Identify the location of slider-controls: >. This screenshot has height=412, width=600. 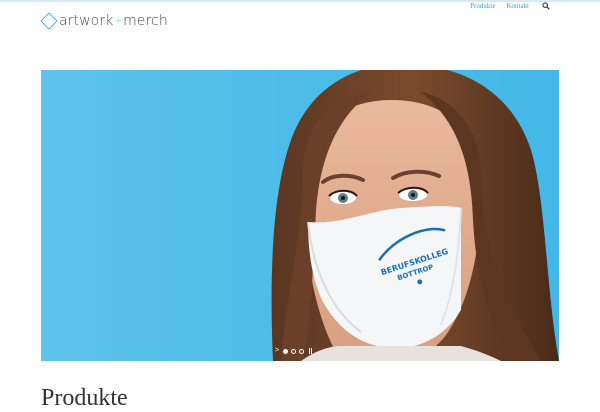
(294, 351).